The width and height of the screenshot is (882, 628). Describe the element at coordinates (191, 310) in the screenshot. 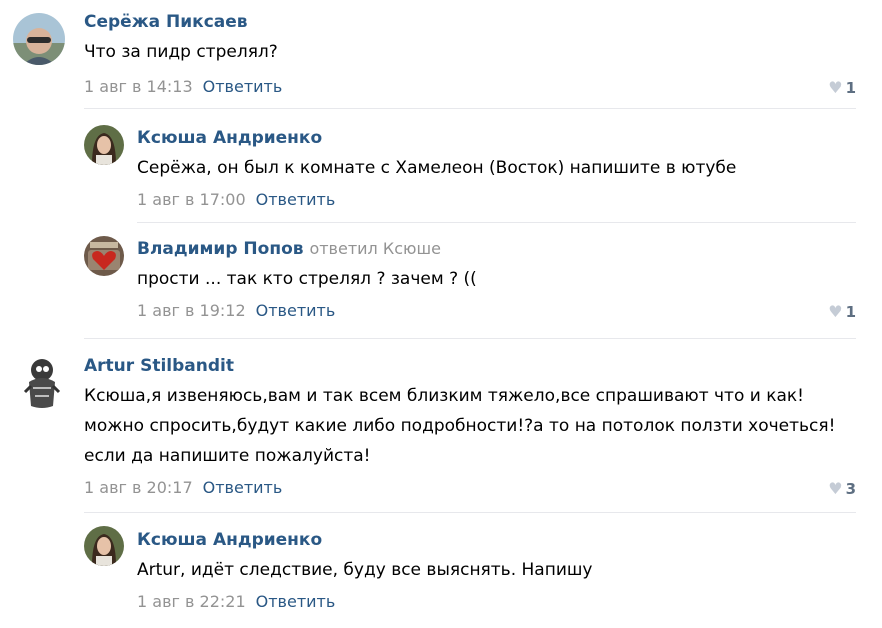

I see `comment-date: 1 авг в 19:12` at that location.